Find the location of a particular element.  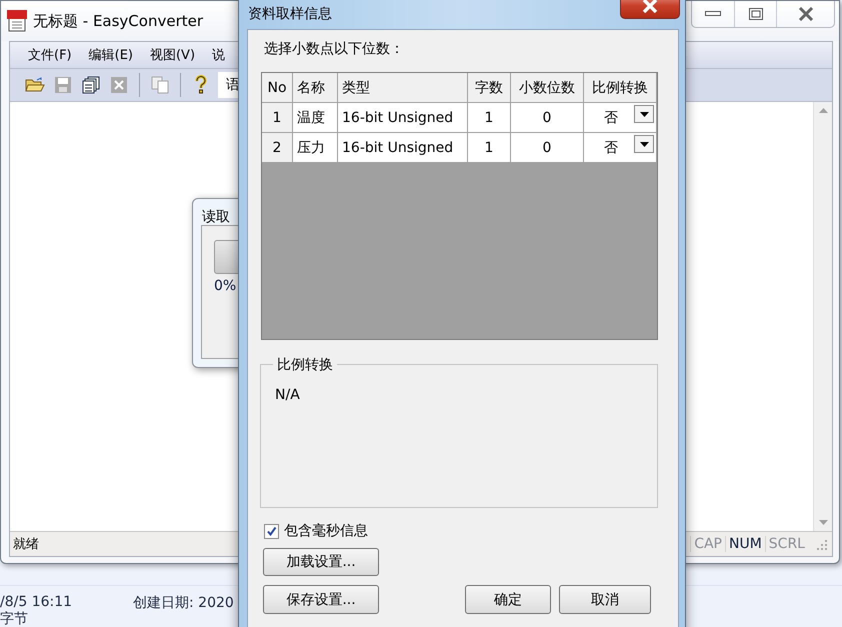

column-header: 名称 is located at coordinates (315, 88).